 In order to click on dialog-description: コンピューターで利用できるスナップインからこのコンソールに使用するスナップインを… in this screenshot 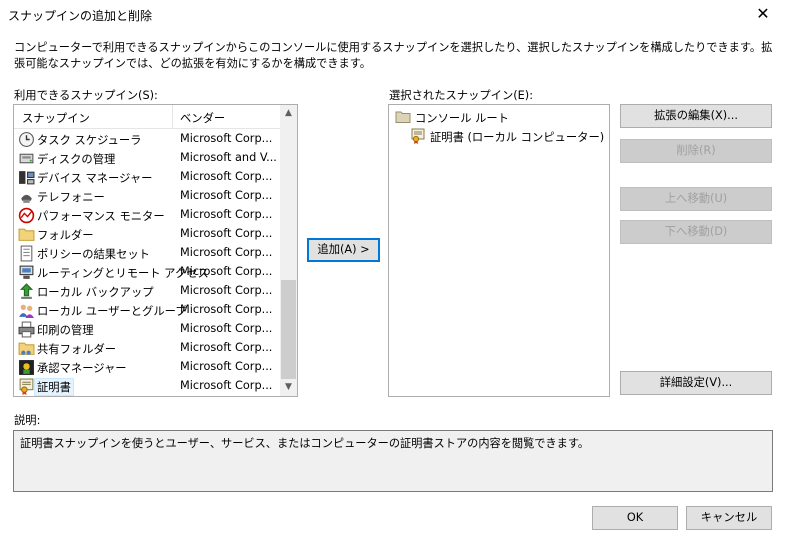, I will do `click(393, 55)`.